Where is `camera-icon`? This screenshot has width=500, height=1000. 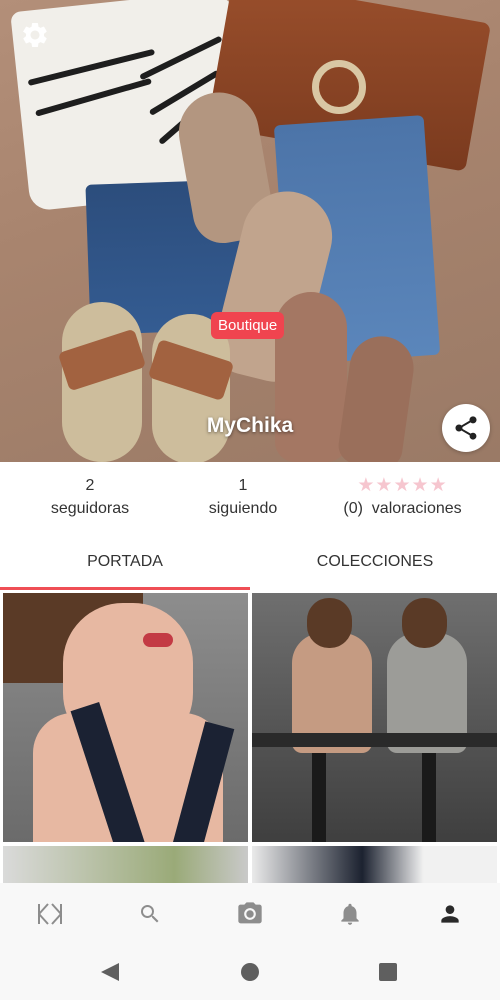 camera-icon is located at coordinates (250, 913).